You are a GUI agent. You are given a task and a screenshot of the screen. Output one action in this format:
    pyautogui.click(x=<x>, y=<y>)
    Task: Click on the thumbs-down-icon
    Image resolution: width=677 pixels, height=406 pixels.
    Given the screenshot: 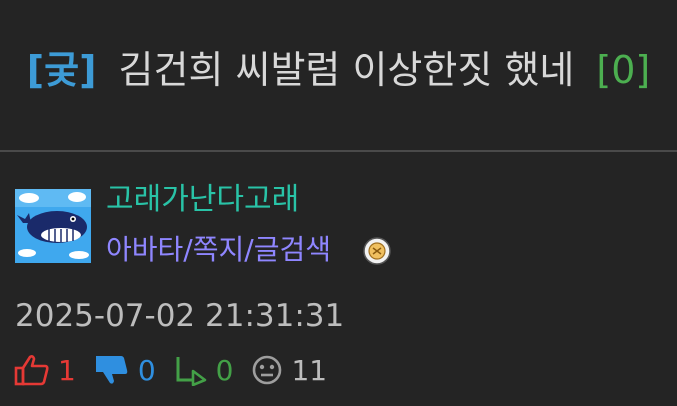 What is the action you would take?
    pyautogui.click(x=111, y=370)
    